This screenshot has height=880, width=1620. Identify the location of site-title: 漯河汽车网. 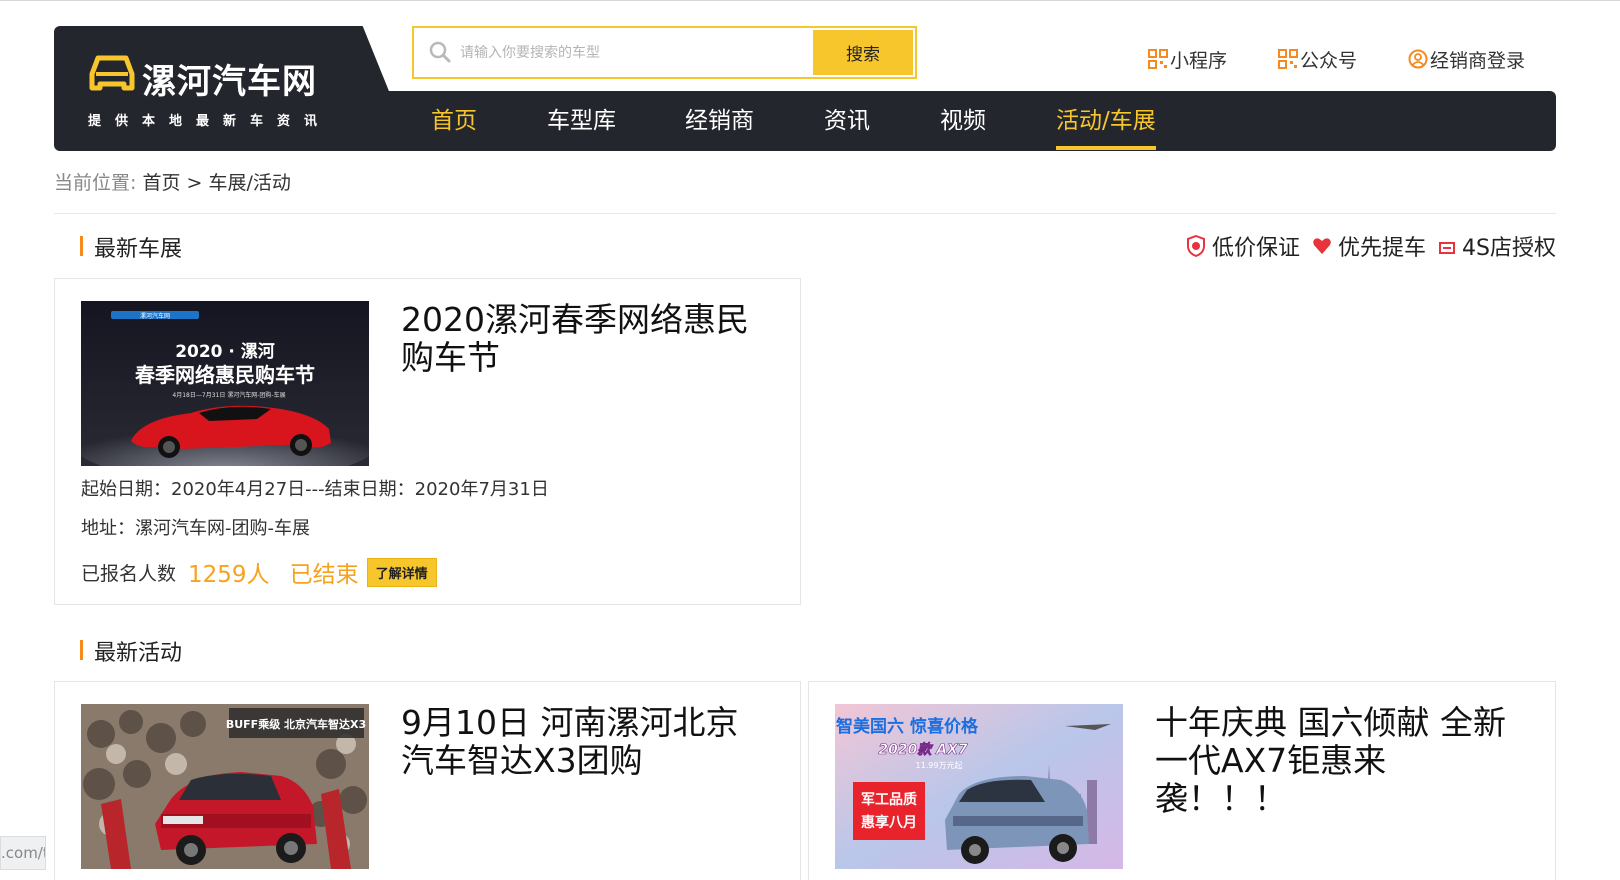
(229, 82).